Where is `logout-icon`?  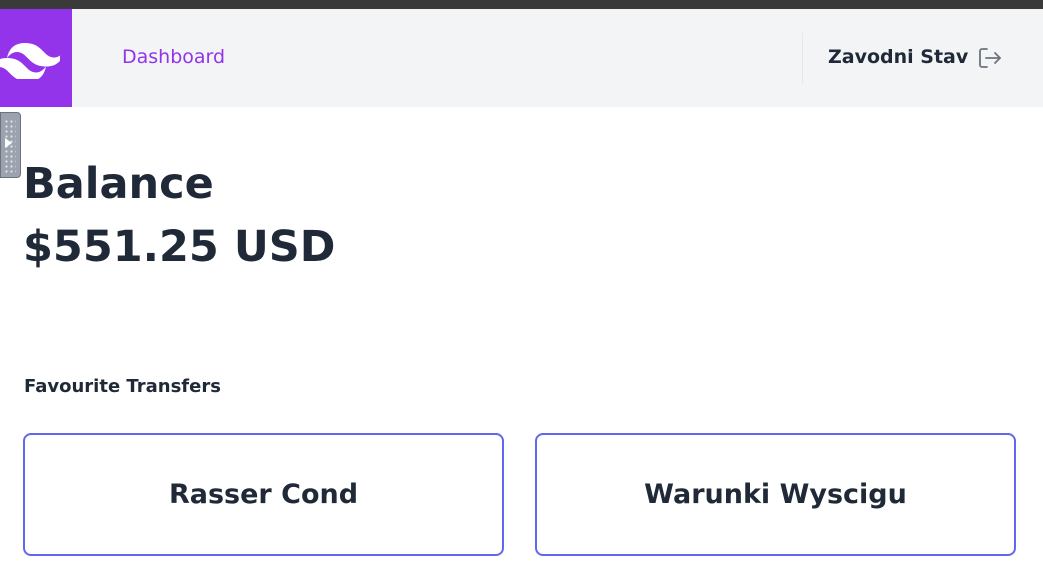 logout-icon is located at coordinates (990, 58).